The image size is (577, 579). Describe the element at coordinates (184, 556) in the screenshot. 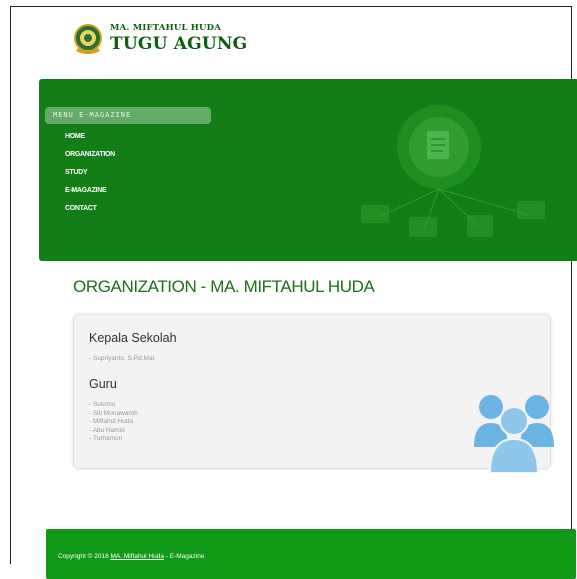

I see `copyright-suffix: - E-Magazine` at that location.